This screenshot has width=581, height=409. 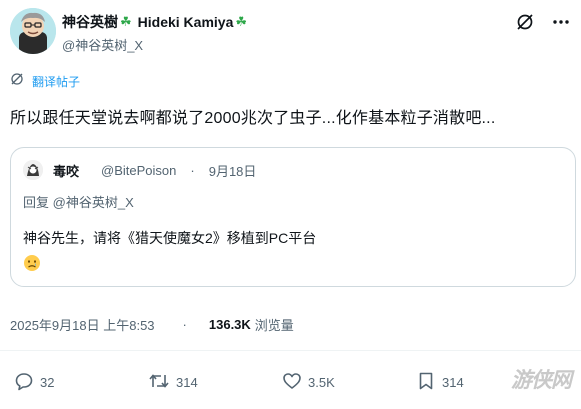 I want to click on quoted-tweet-date: 9月18日, so click(x=233, y=170).